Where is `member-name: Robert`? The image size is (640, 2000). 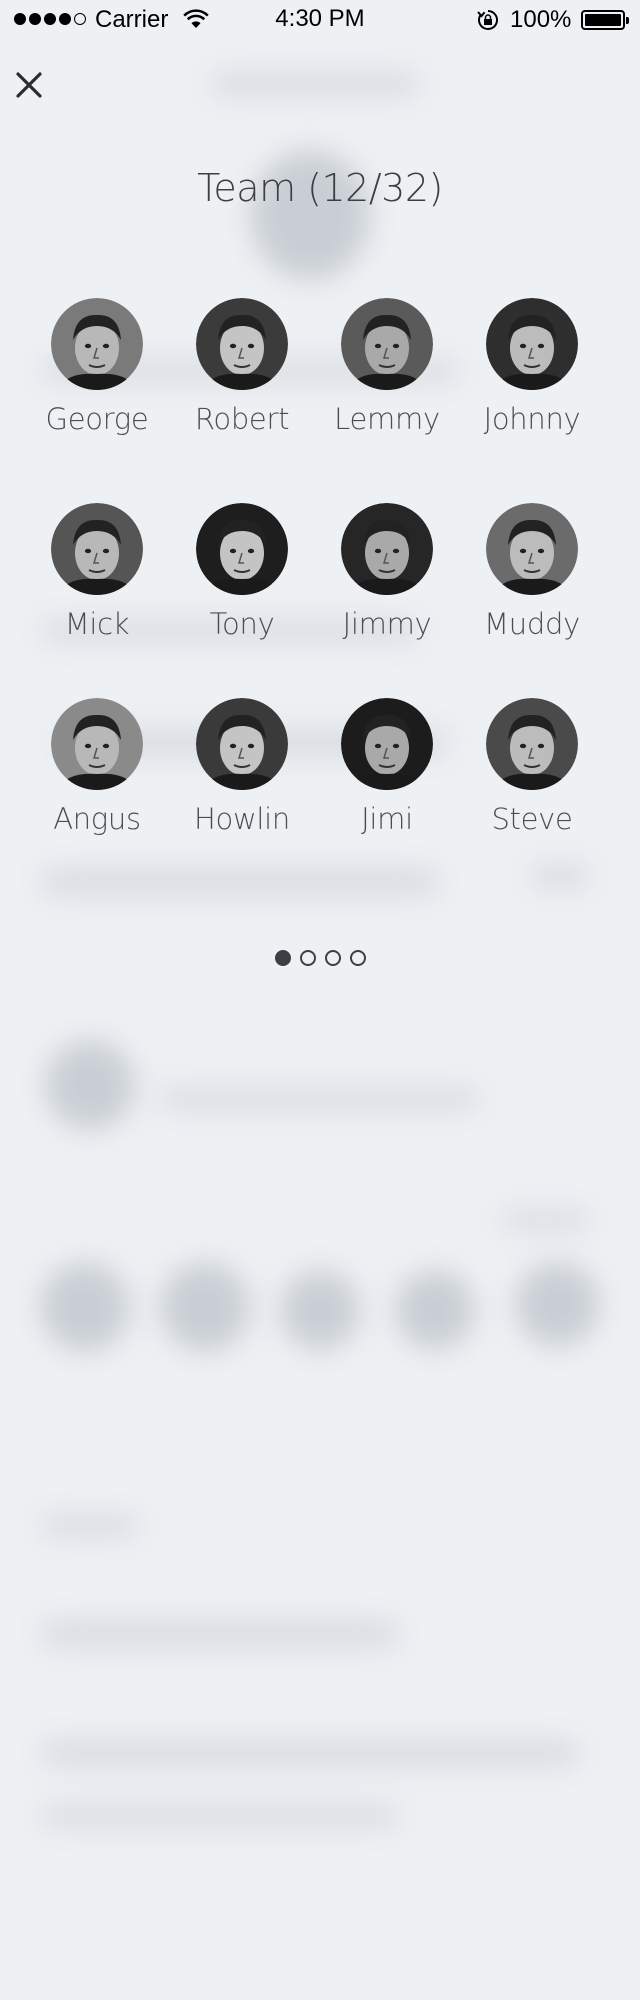
member-name: Robert is located at coordinates (242, 419).